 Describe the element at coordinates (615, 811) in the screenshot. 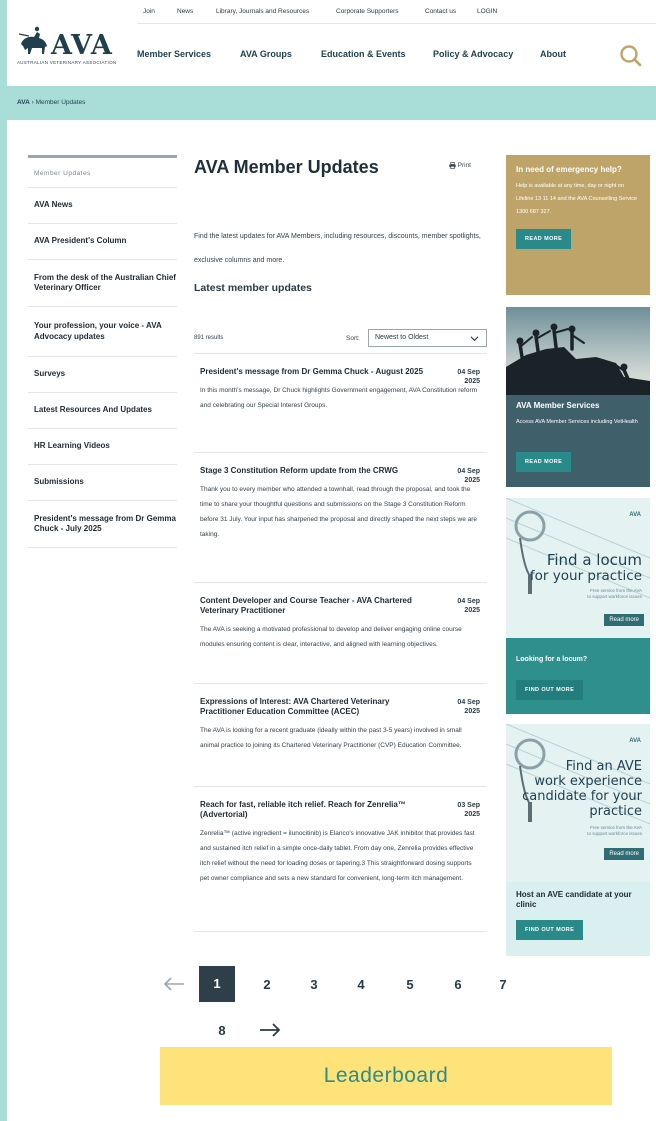

I see `ave-ad-line4: practice` at that location.